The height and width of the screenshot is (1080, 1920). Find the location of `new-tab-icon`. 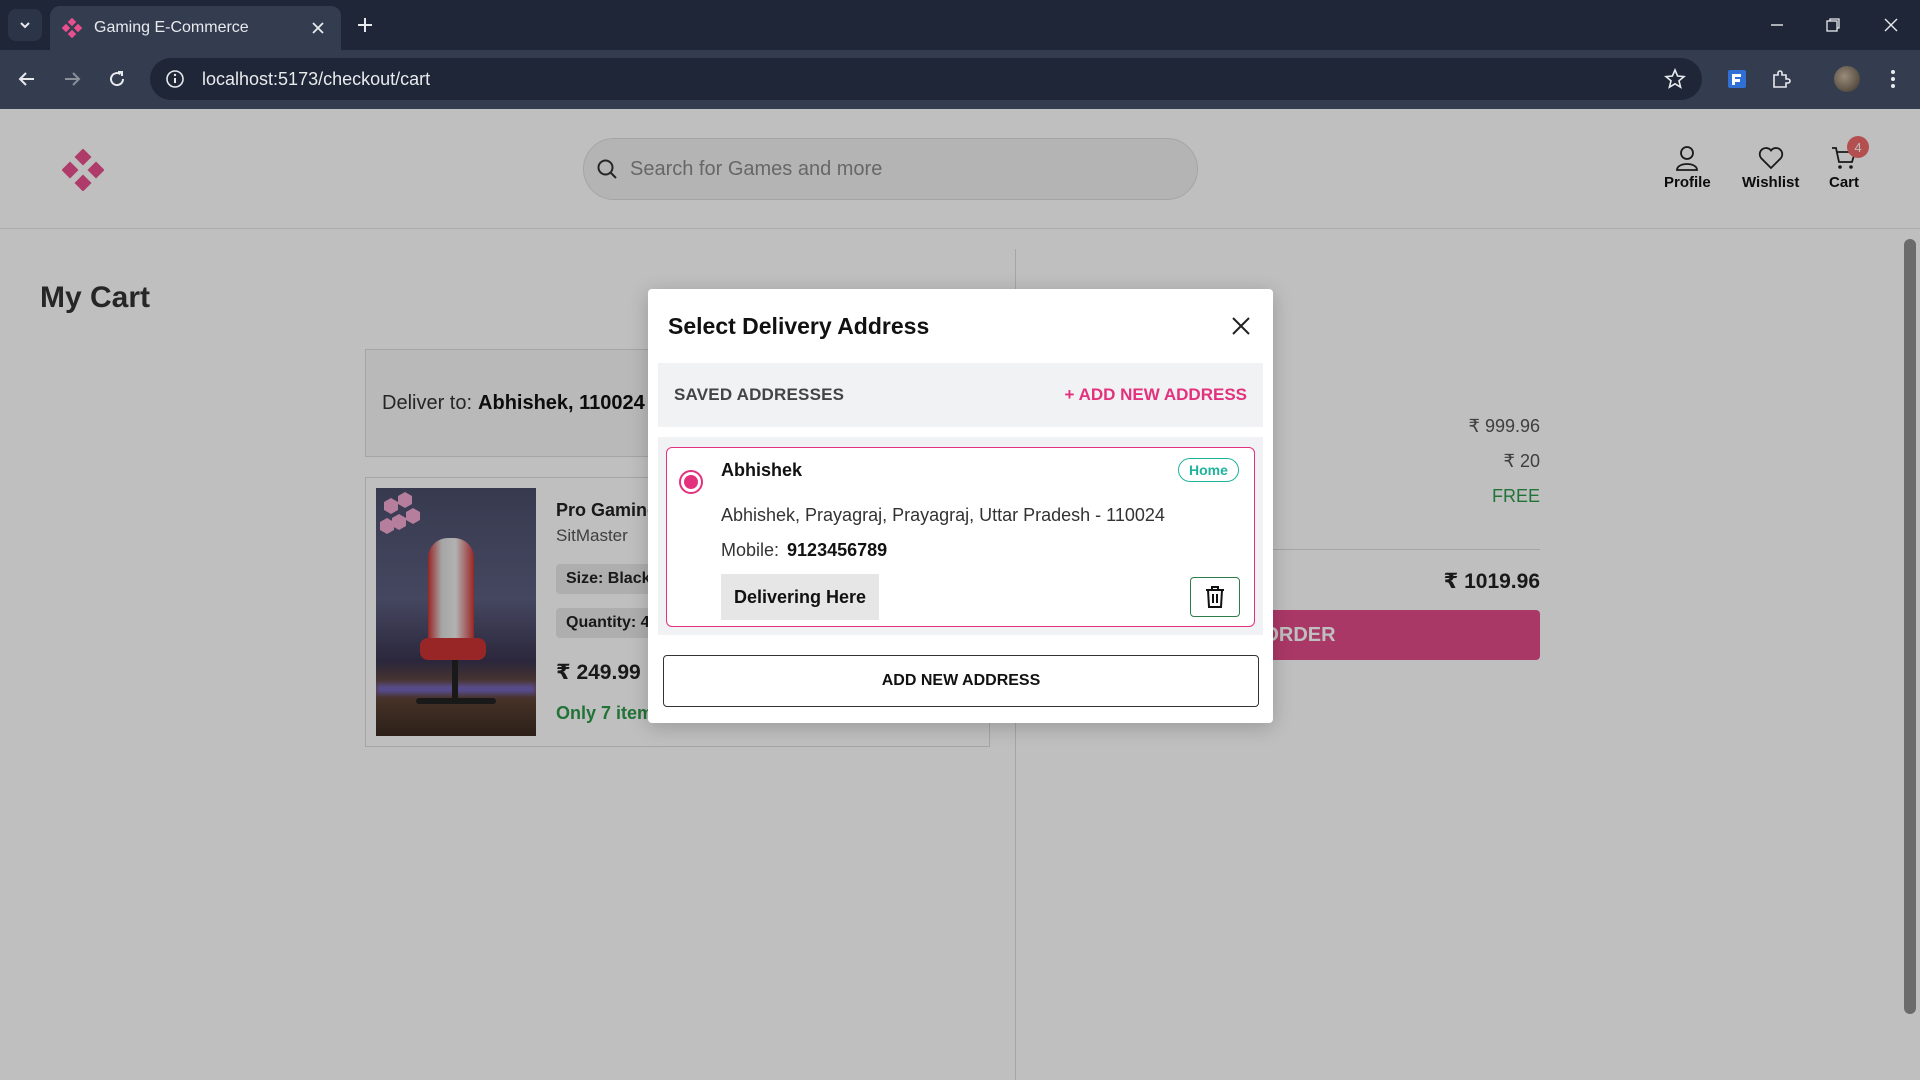

new-tab-icon is located at coordinates (365, 25).